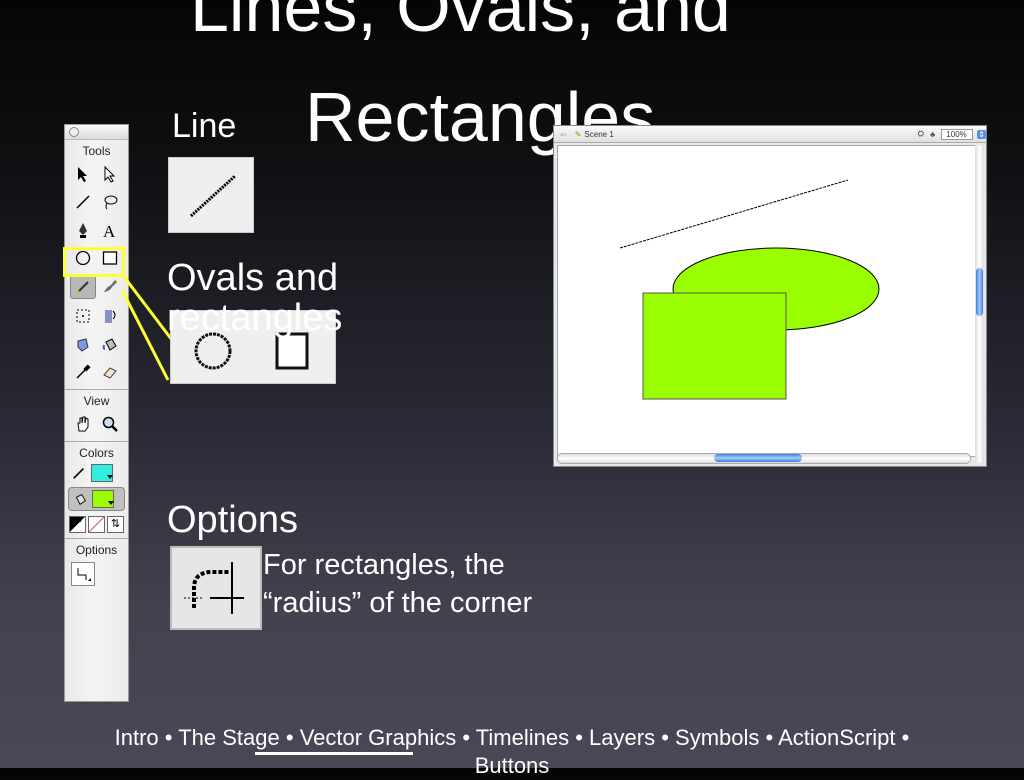  I want to click on view-header: View, so click(96, 401).